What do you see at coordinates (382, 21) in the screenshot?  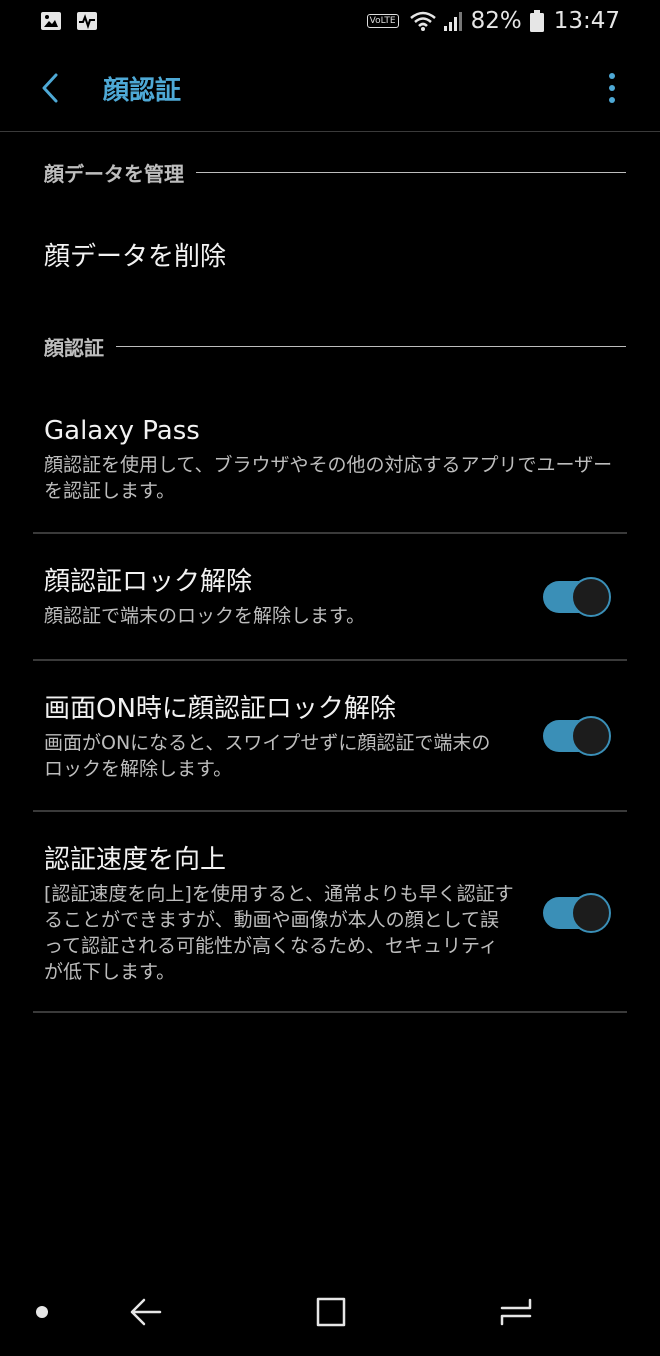 I see `volte-badge: VoLTE` at bounding box center [382, 21].